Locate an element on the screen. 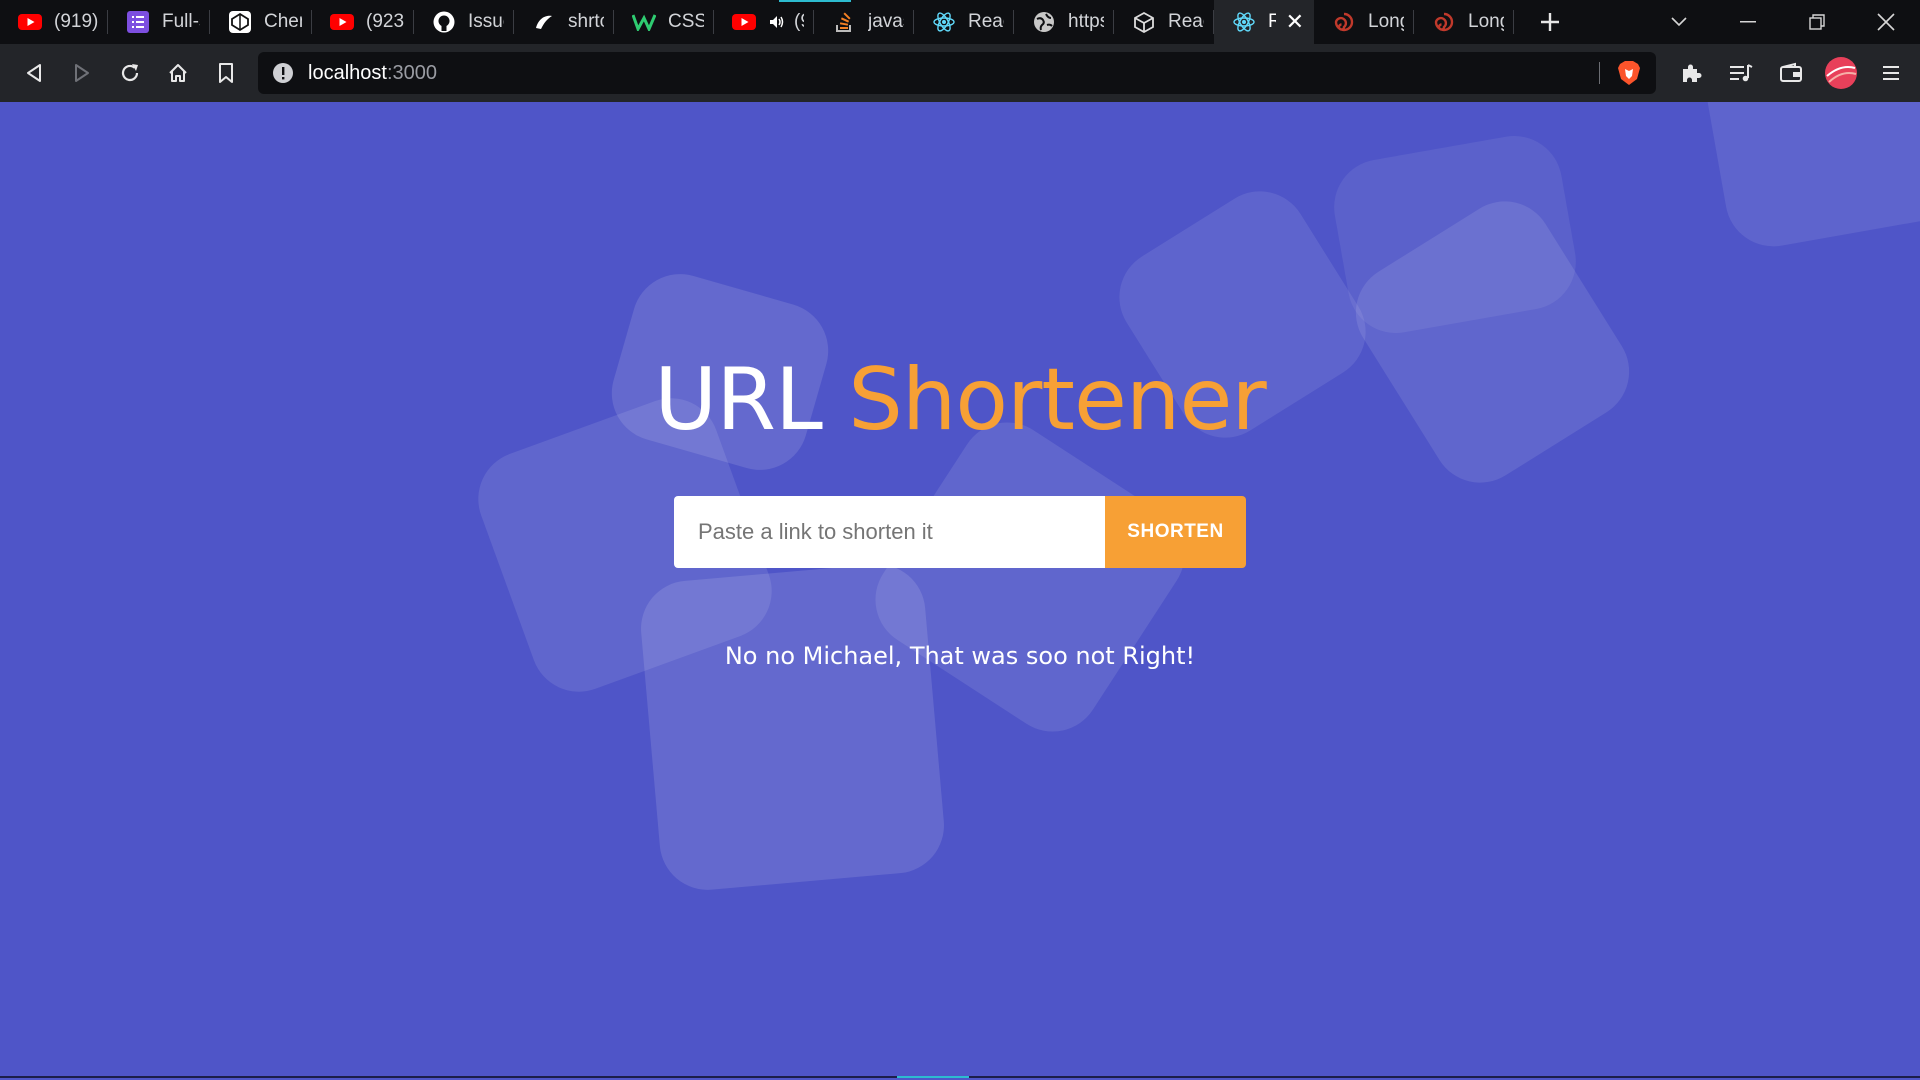  tab-label: Full-st is located at coordinates (181, 21).